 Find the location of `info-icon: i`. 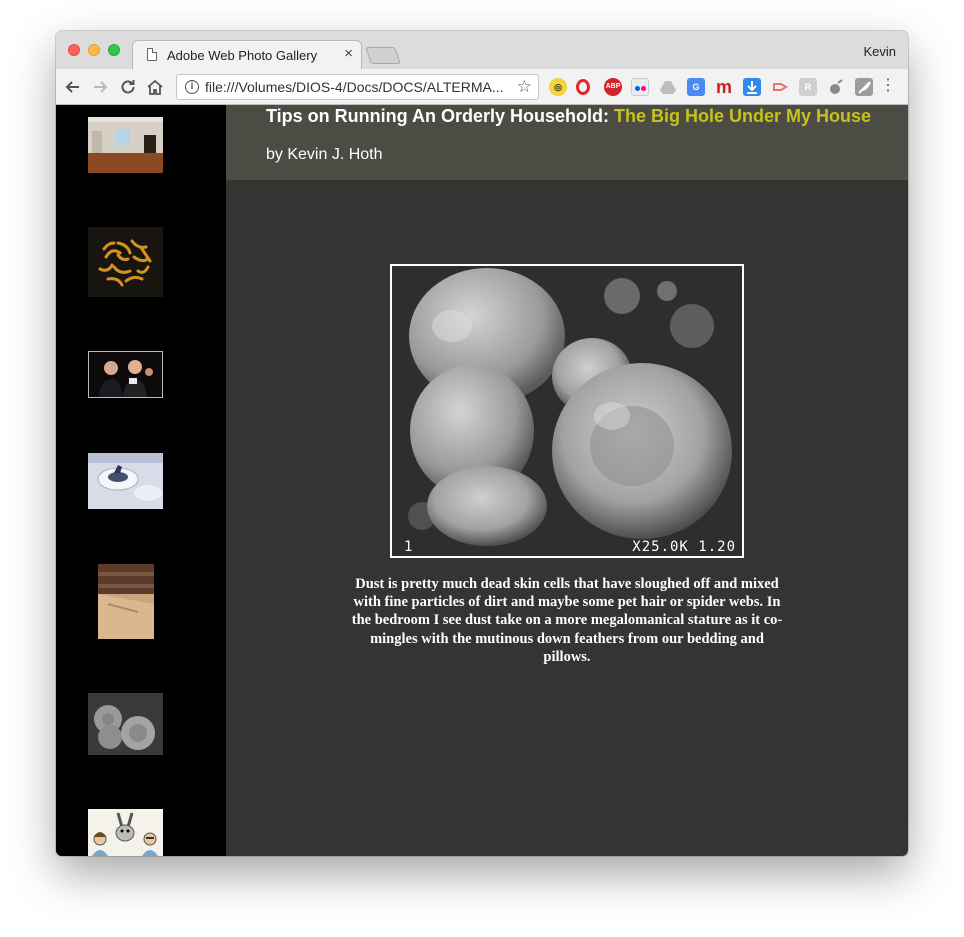

info-icon: i is located at coordinates (192, 87).